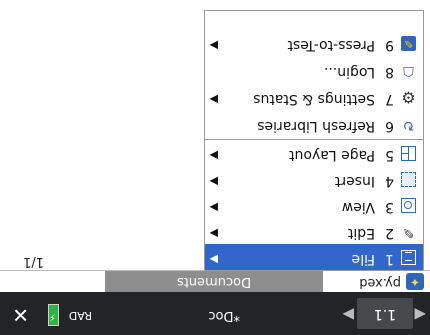  I want to click on next-page-arrow-icon: ▶, so click(348, 315).